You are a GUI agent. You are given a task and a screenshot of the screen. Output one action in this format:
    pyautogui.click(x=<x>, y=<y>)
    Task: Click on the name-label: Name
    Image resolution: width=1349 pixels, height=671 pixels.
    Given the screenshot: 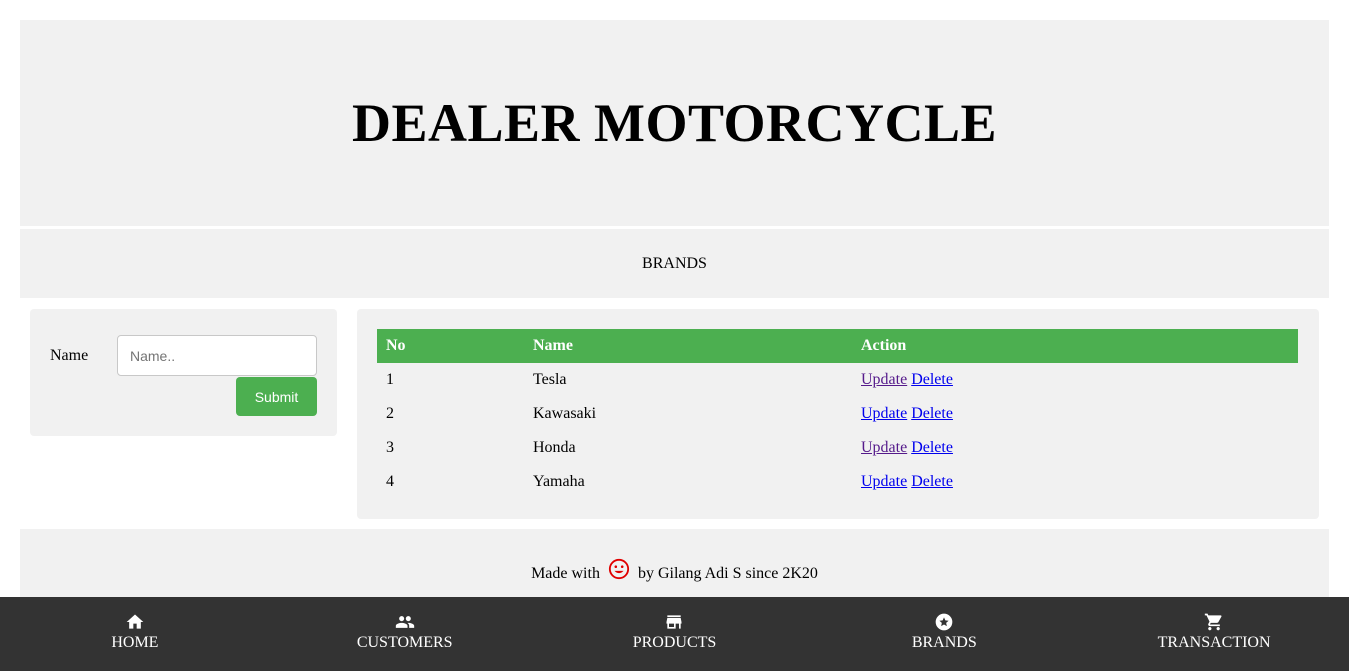 What is the action you would take?
    pyautogui.click(x=69, y=355)
    